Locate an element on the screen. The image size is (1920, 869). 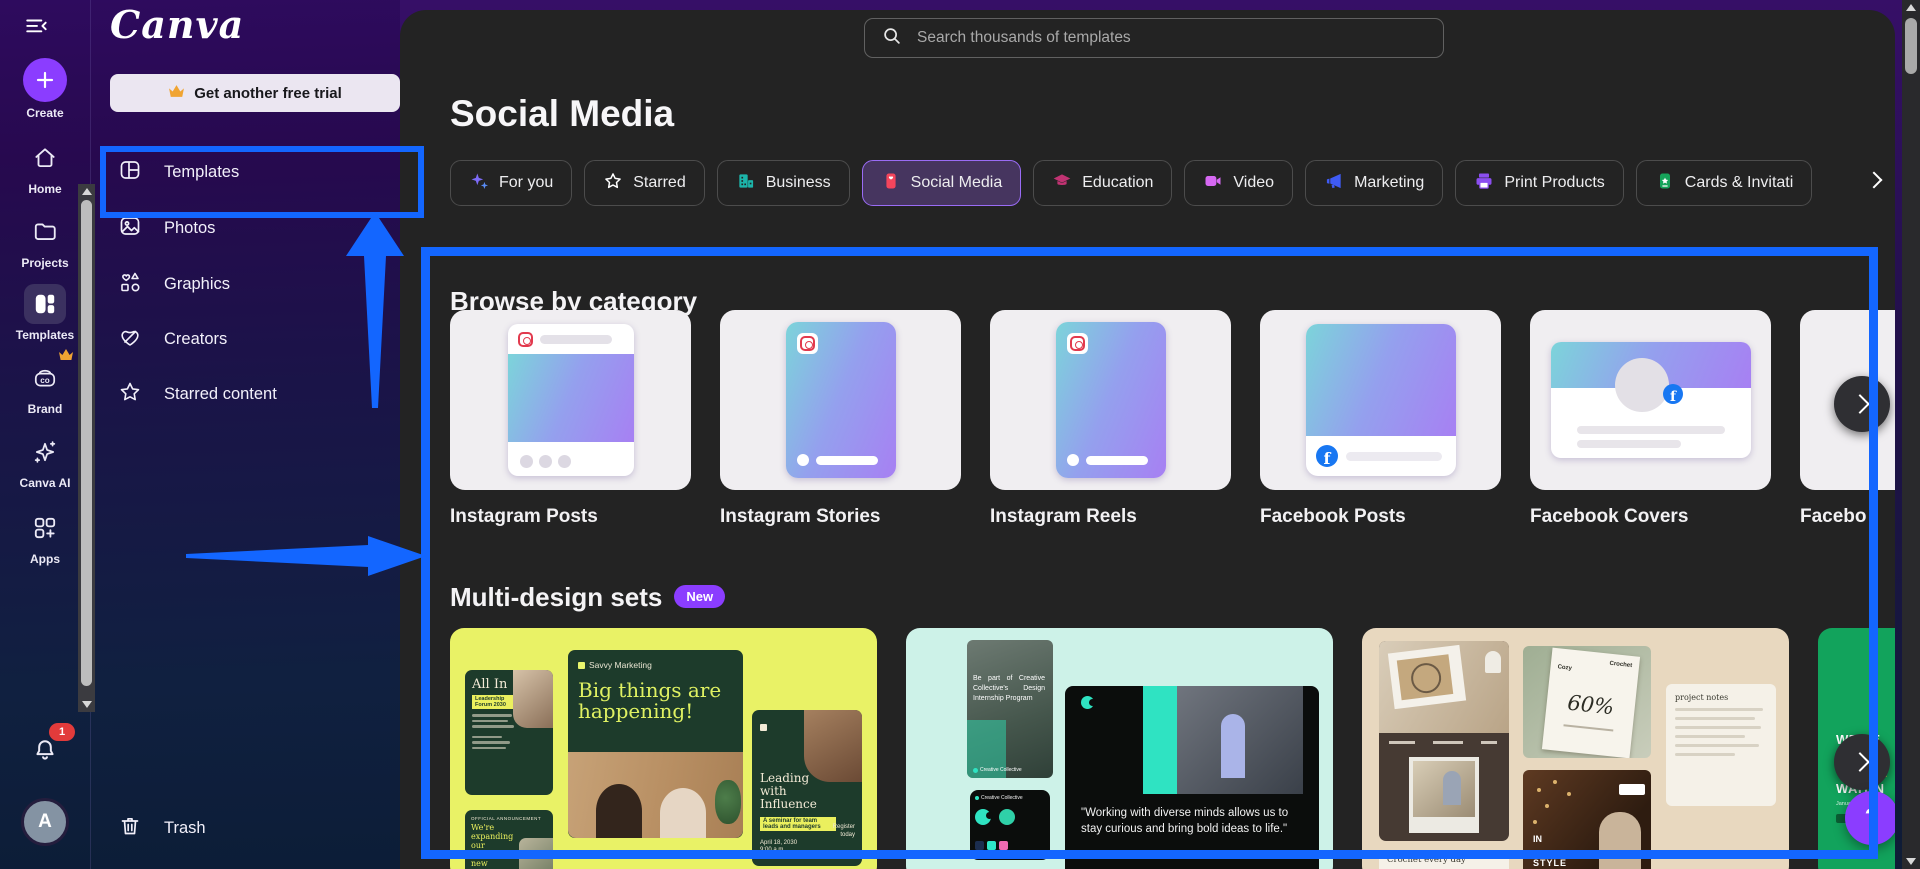
new-badge: New is located at coordinates (700, 596).